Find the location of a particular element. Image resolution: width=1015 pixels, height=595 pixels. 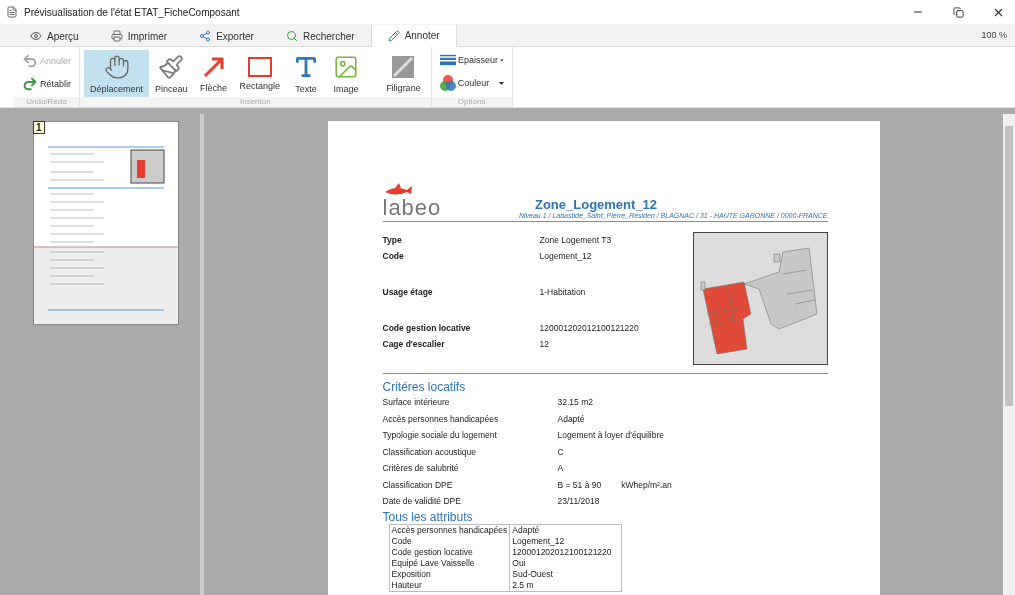

rectangle-icon is located at coordinates (259, 66).